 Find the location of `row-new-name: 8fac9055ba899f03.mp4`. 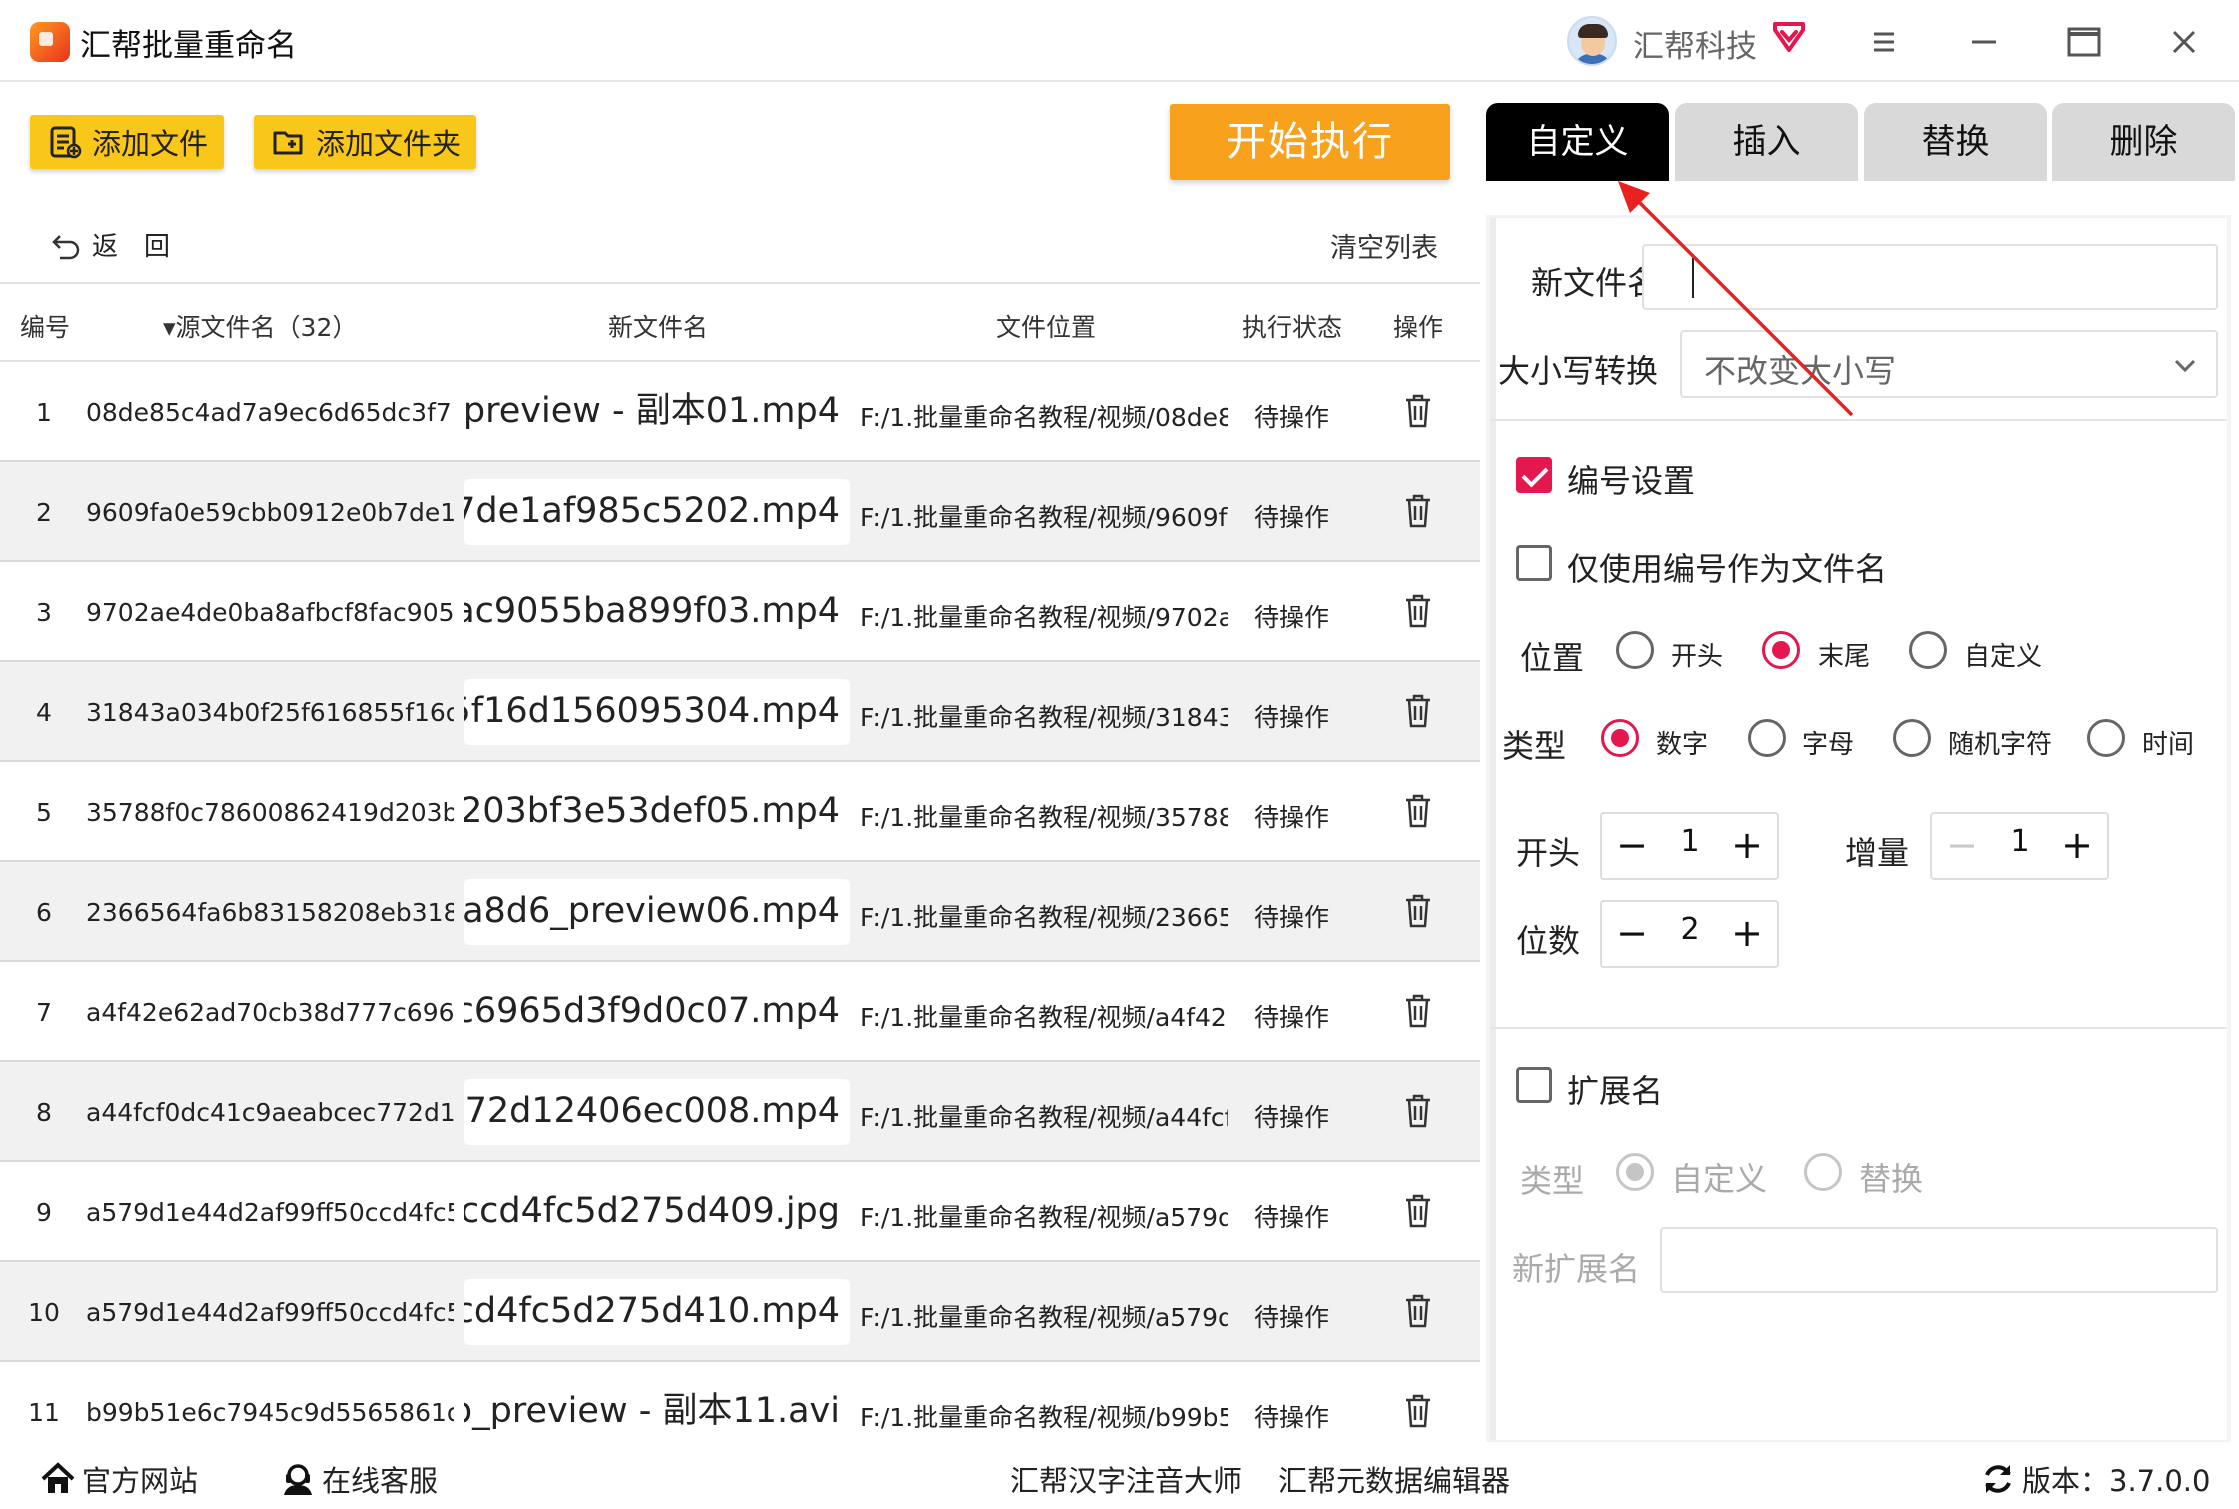

row-new-name: 8fac9055ba899f03.mp4 is located at coordinates (657, 612).